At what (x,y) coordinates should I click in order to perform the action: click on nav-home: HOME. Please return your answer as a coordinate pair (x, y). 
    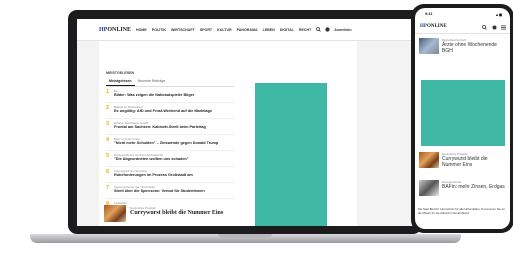
    Looking at the image, I should click on (141, 30).